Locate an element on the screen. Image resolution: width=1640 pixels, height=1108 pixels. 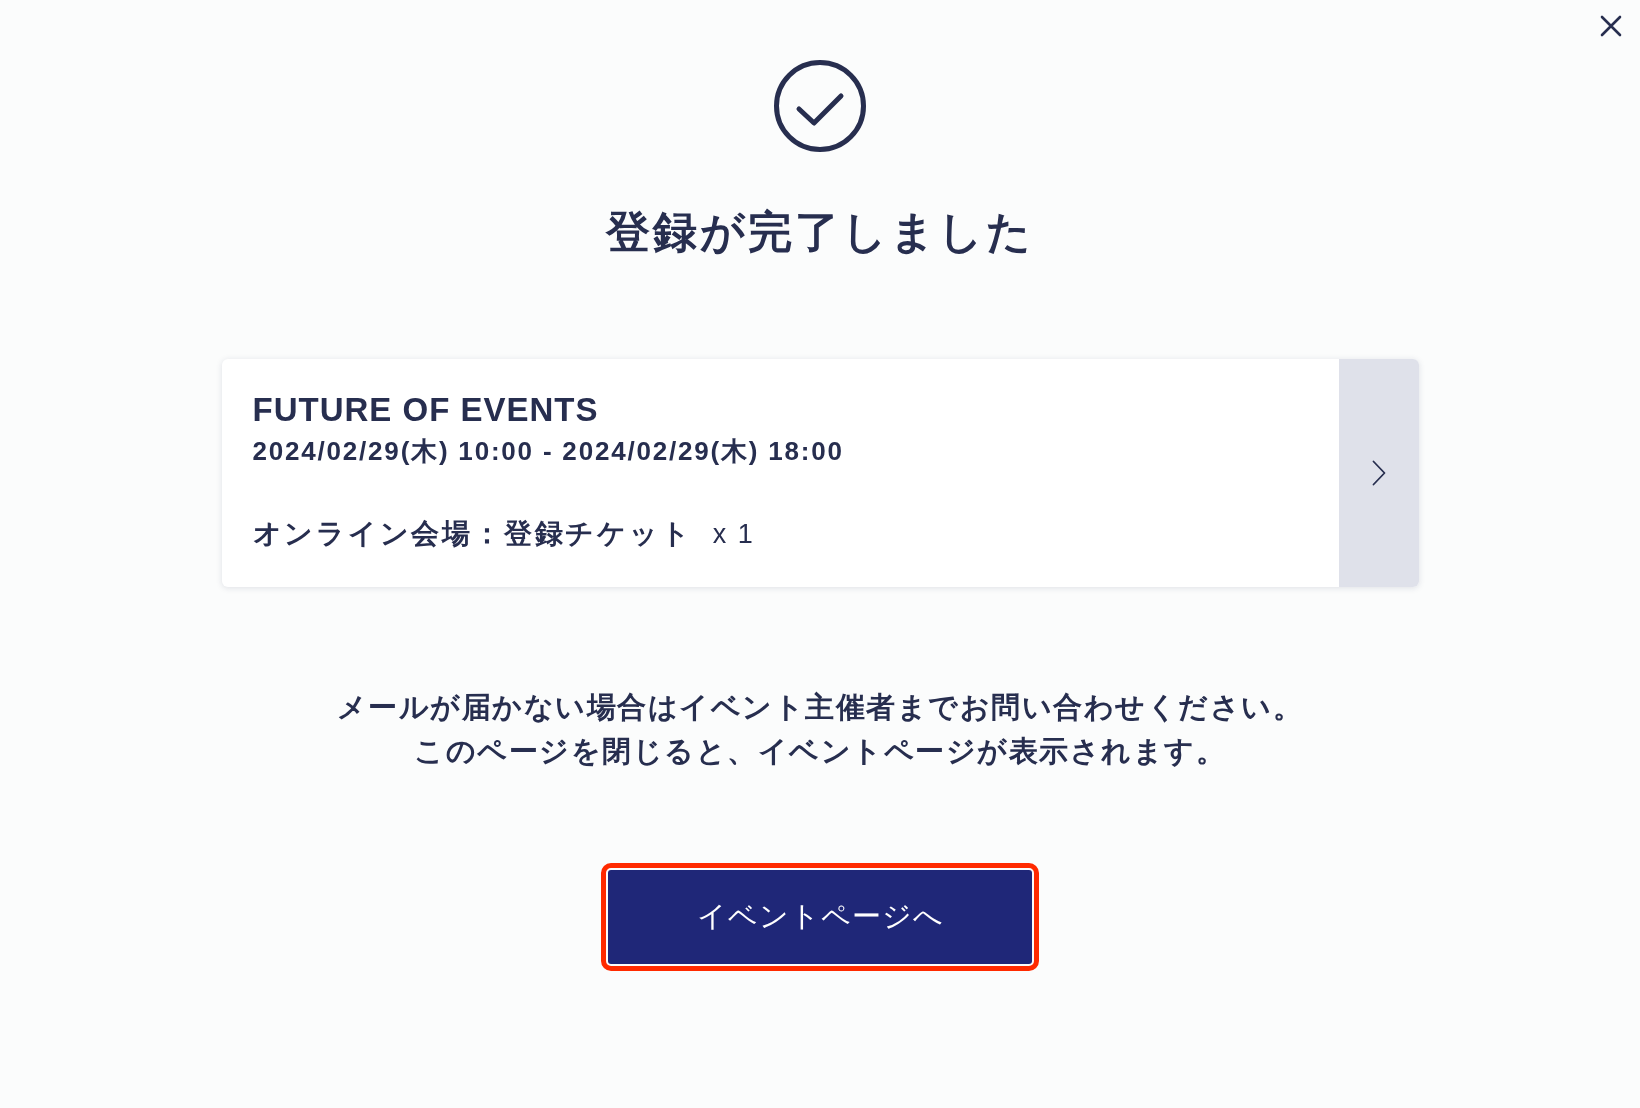
completion-title: 登録が完了しました is located at coordinates (820, 232).